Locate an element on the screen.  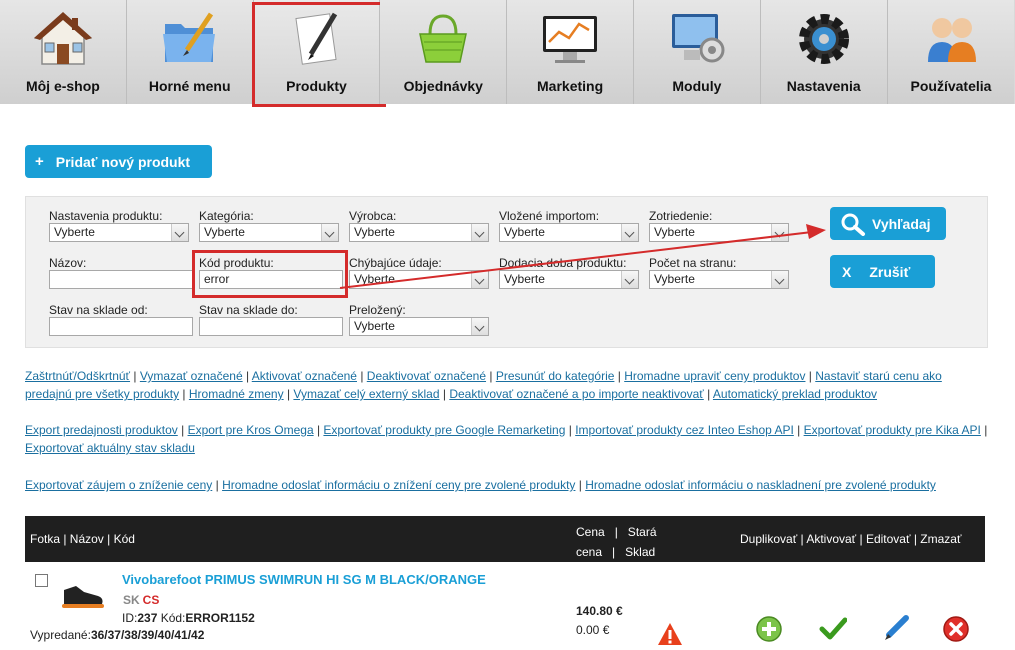
action-link: Export predajnosti produktov is located at coordinates (101, 430).